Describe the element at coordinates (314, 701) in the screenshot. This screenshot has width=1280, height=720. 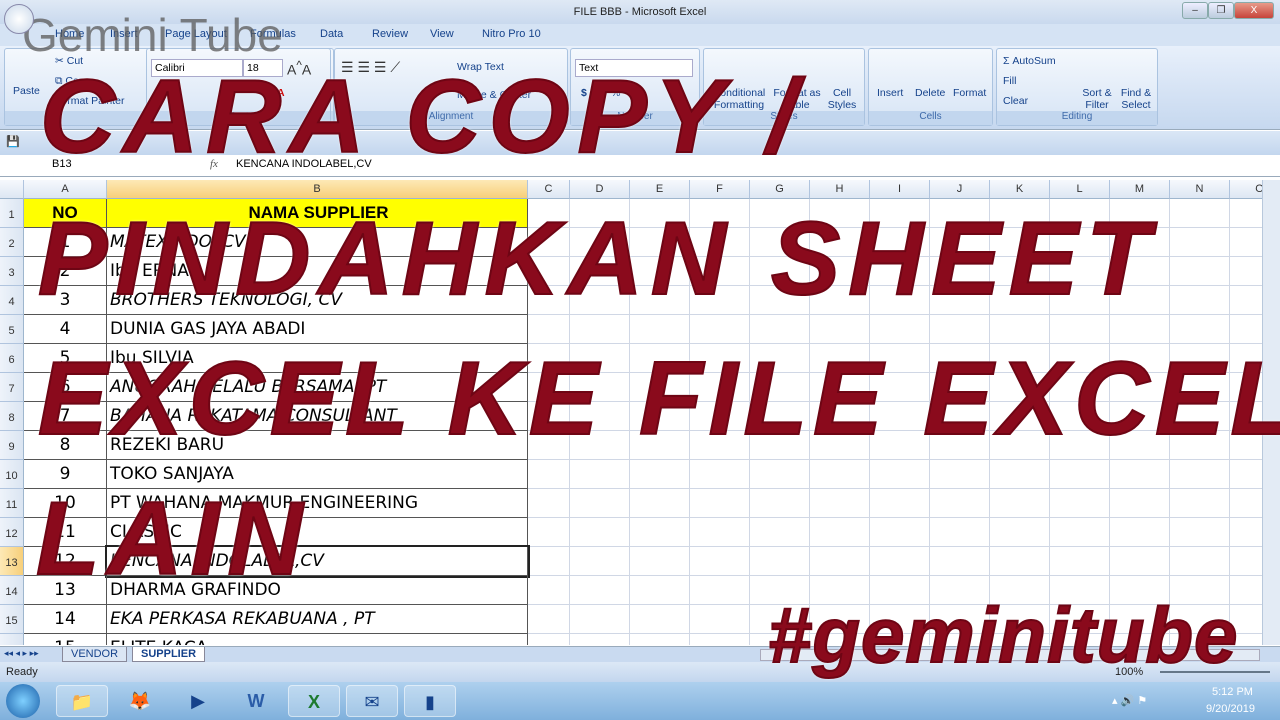
I see `excel-icon: X` at that location.